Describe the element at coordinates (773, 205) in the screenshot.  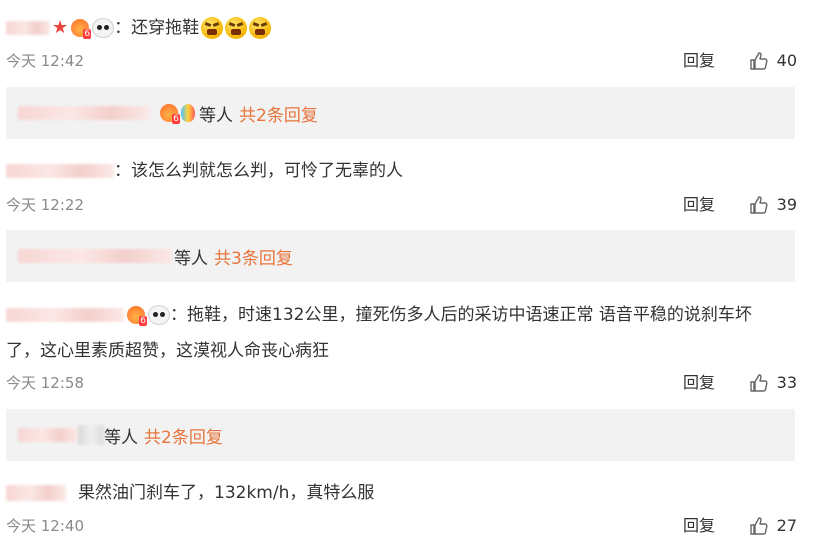
I see `like-button: 39` at that location.